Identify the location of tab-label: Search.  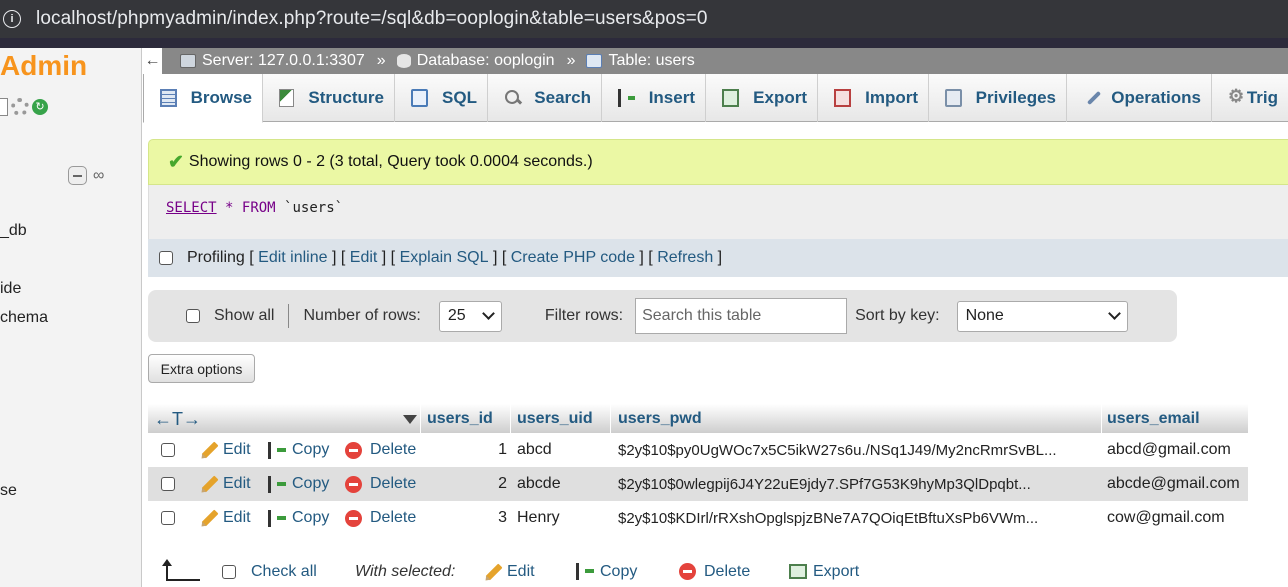
(562, 97).